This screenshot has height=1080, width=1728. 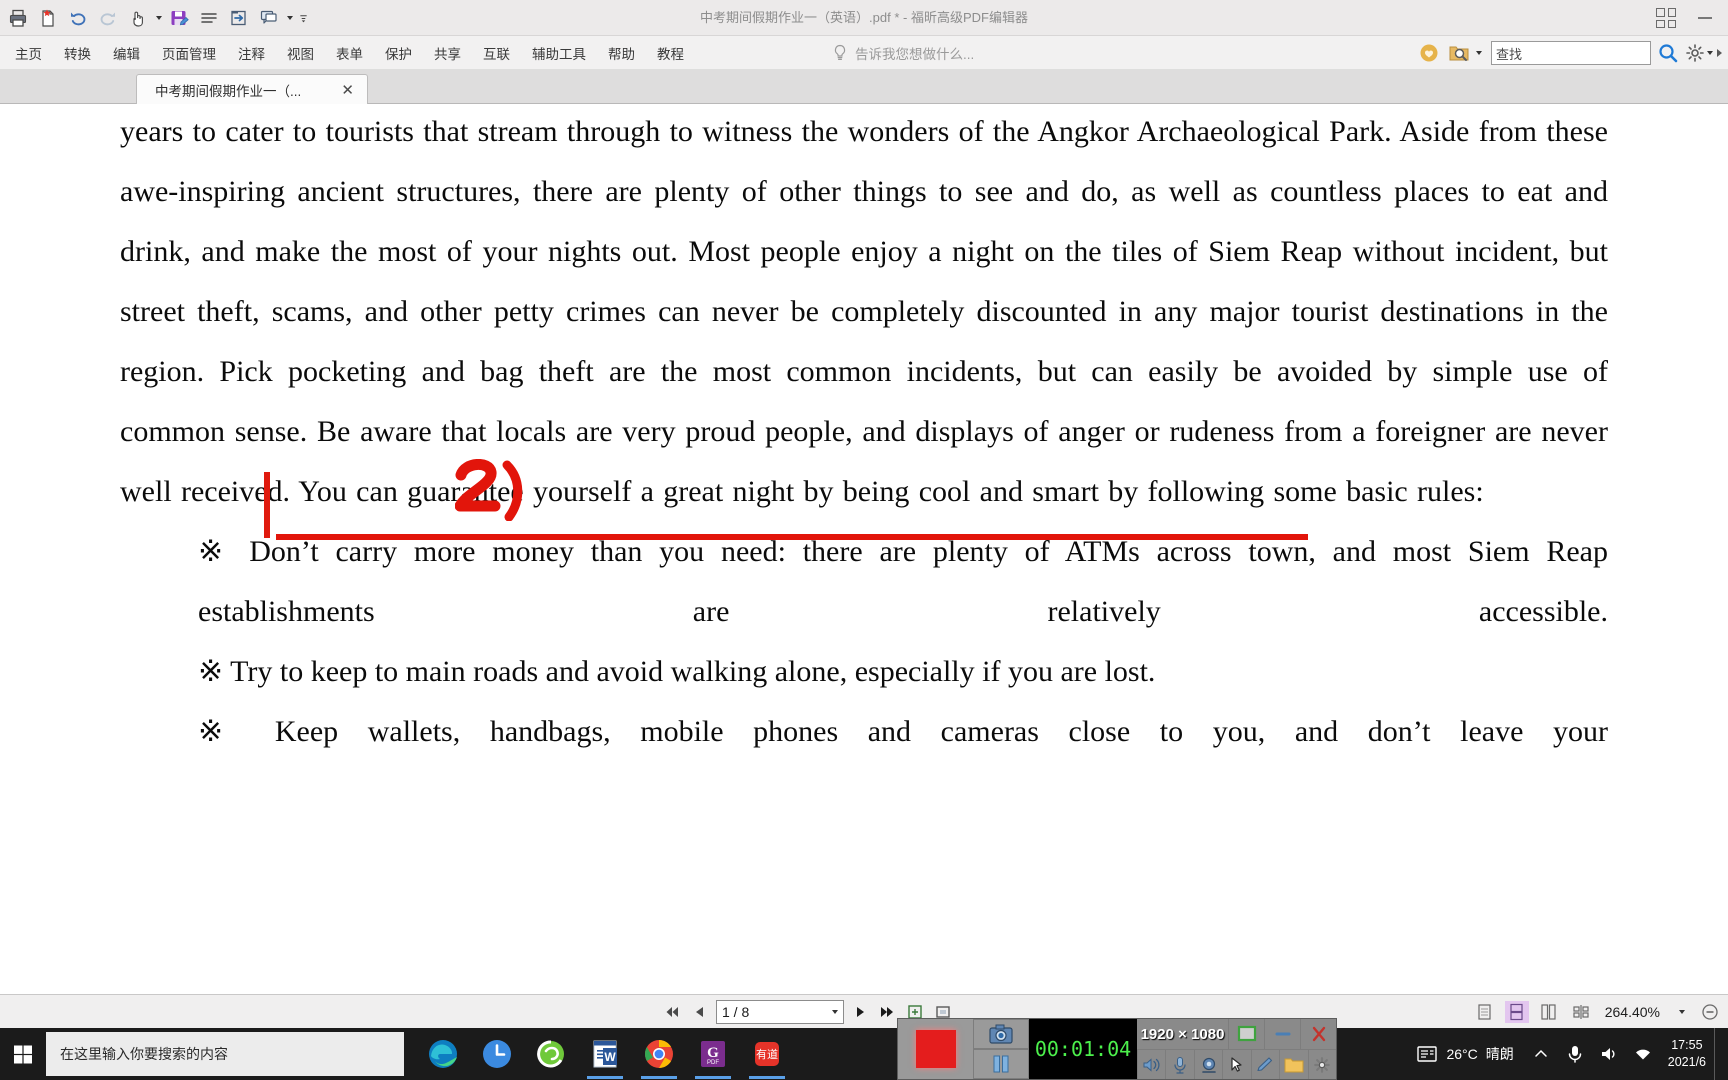 I want to click on stop-record-icon, so click(x=935, y=1049).